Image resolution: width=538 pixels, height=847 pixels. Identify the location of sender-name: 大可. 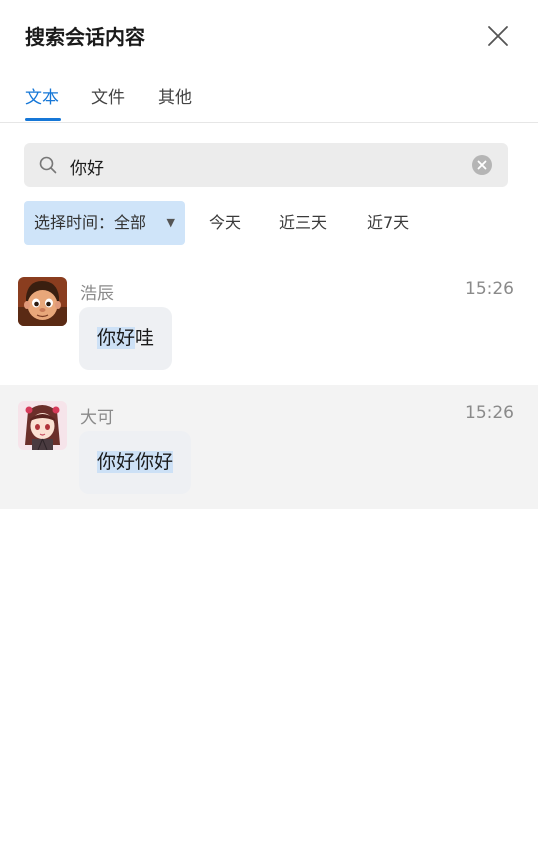
(97, 418).